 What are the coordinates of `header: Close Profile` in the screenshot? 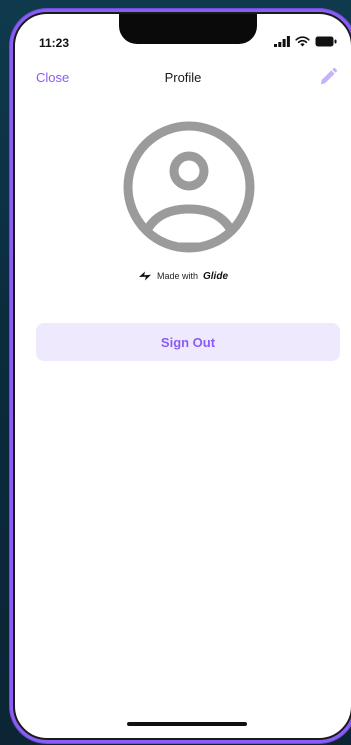 It's located at (183, 80).